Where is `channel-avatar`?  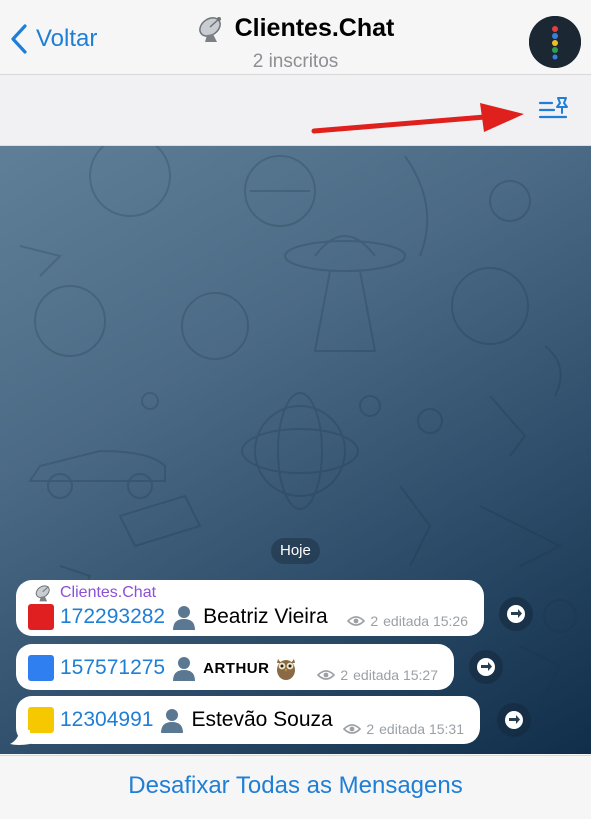
channel-avatar is located at coordinates (555, 42).